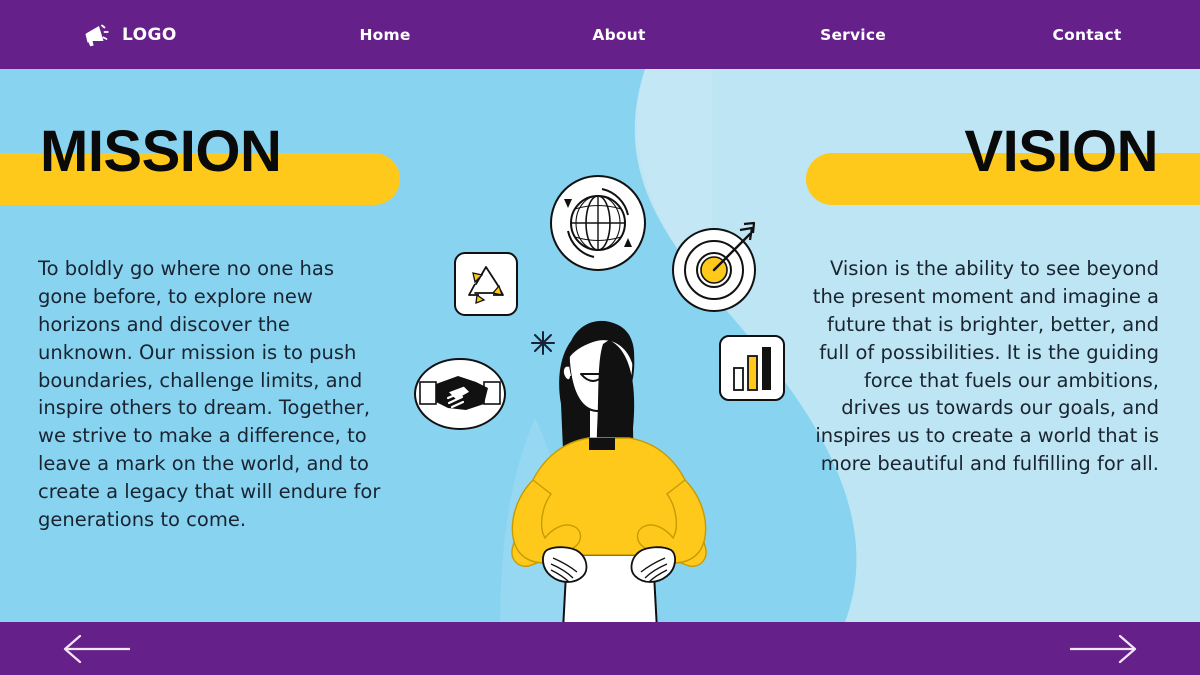 This screenshot has height=675, width=1200. I want to click on nav-item-about: About, so click(619, 35).